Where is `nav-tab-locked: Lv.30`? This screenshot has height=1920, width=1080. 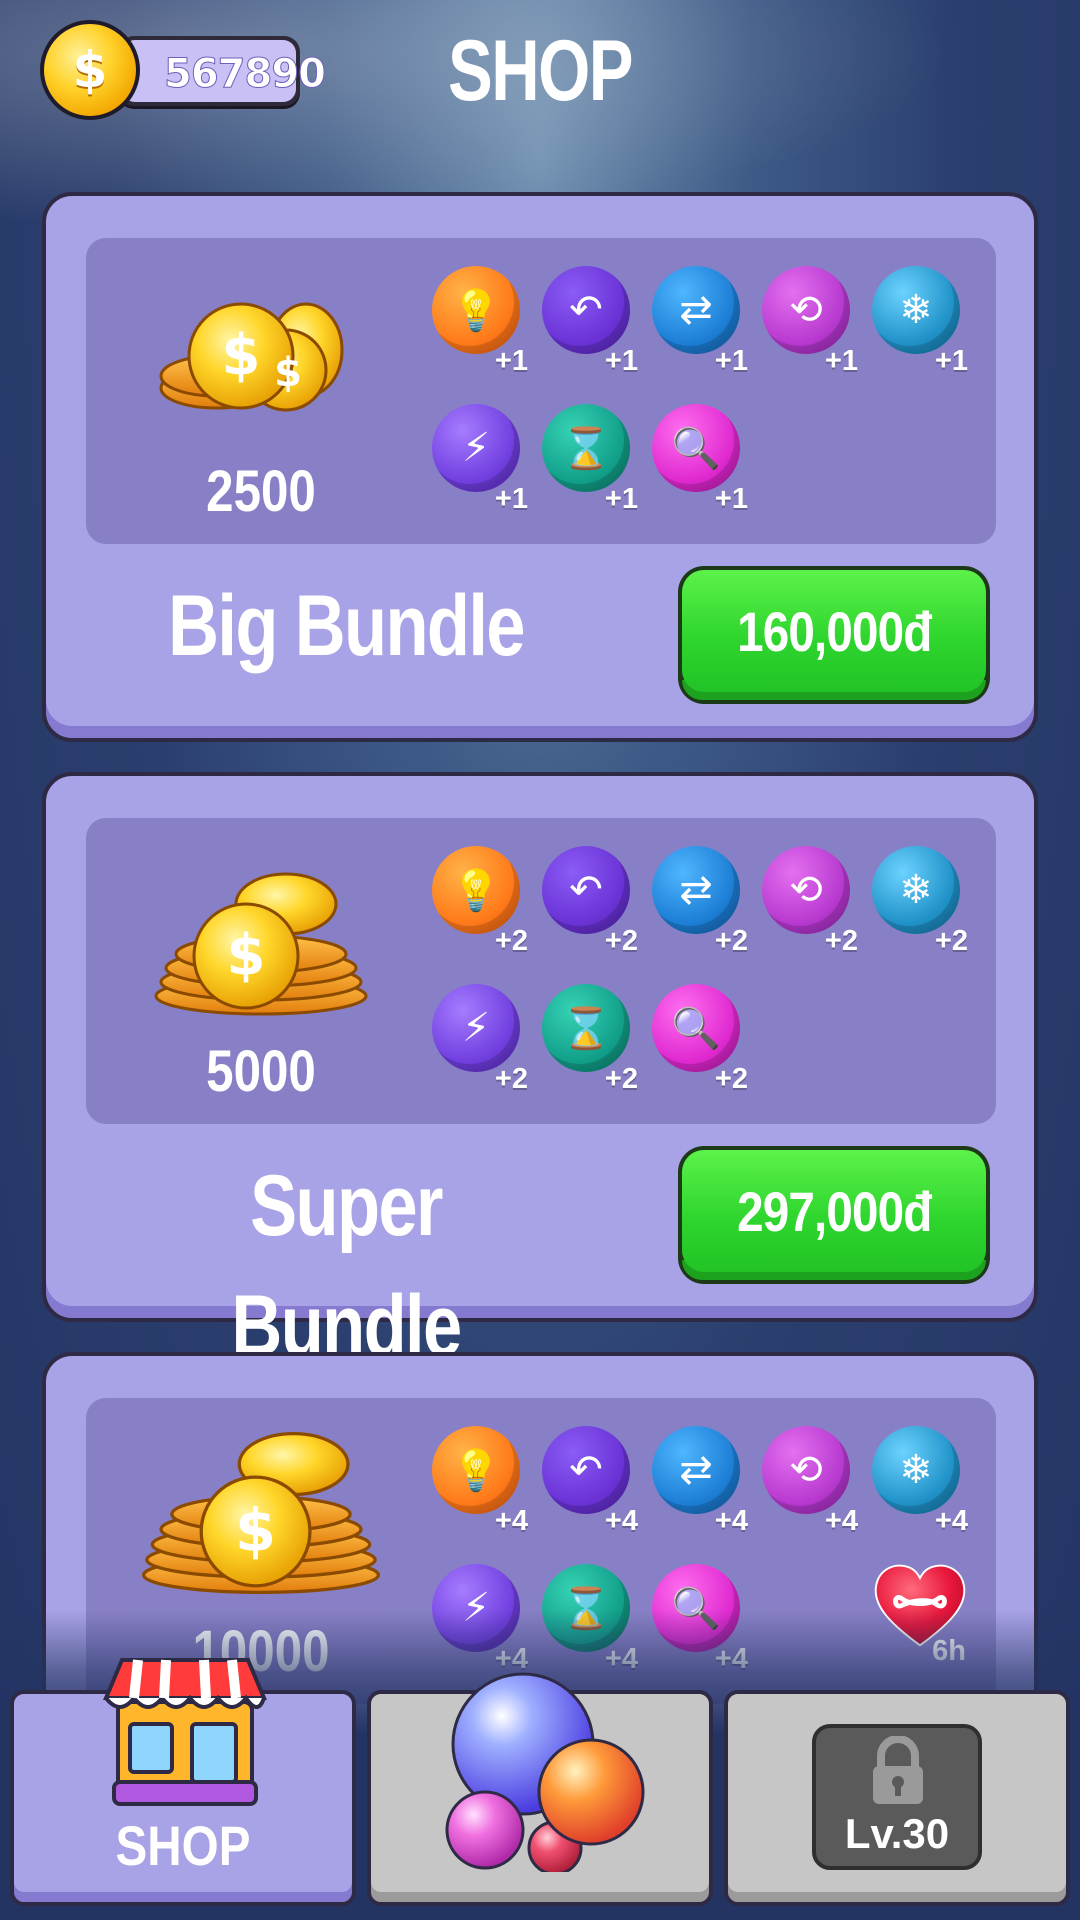
nav-tab-locked: Lv.30 is located at coordinates (897, 1798).